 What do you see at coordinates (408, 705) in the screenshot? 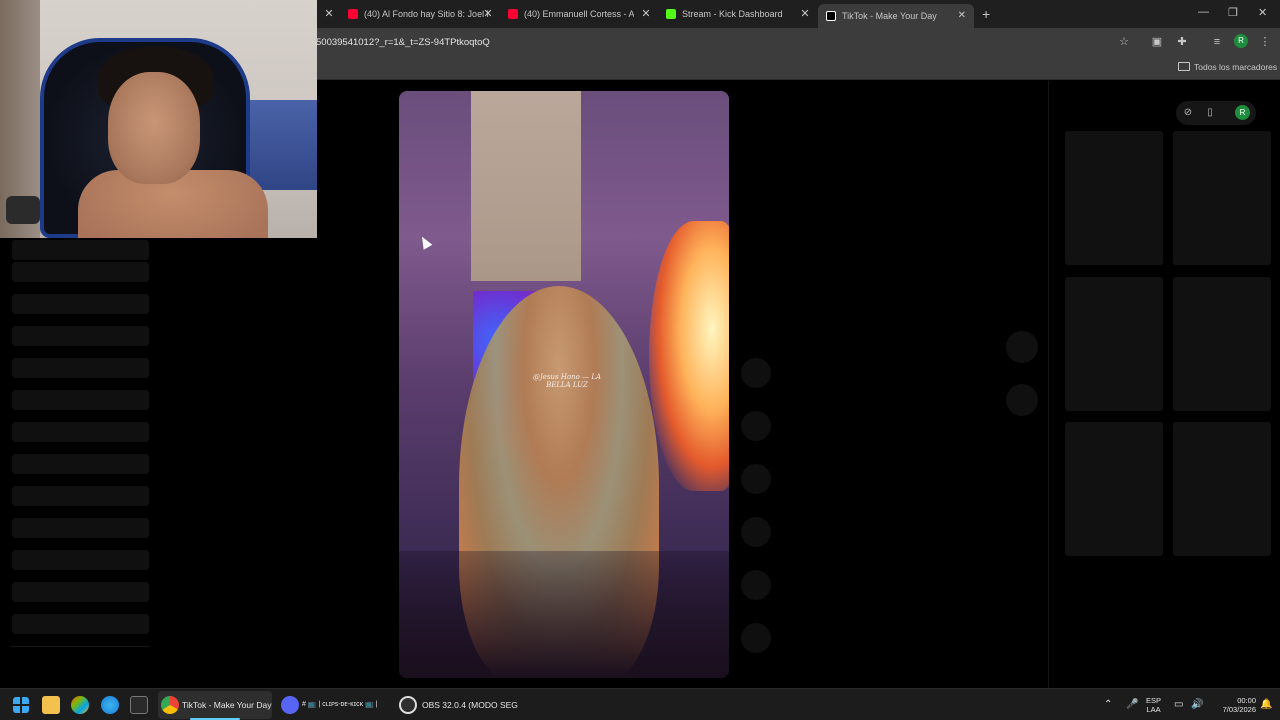
I see `obs-icon` at bounding box center [408, 705].